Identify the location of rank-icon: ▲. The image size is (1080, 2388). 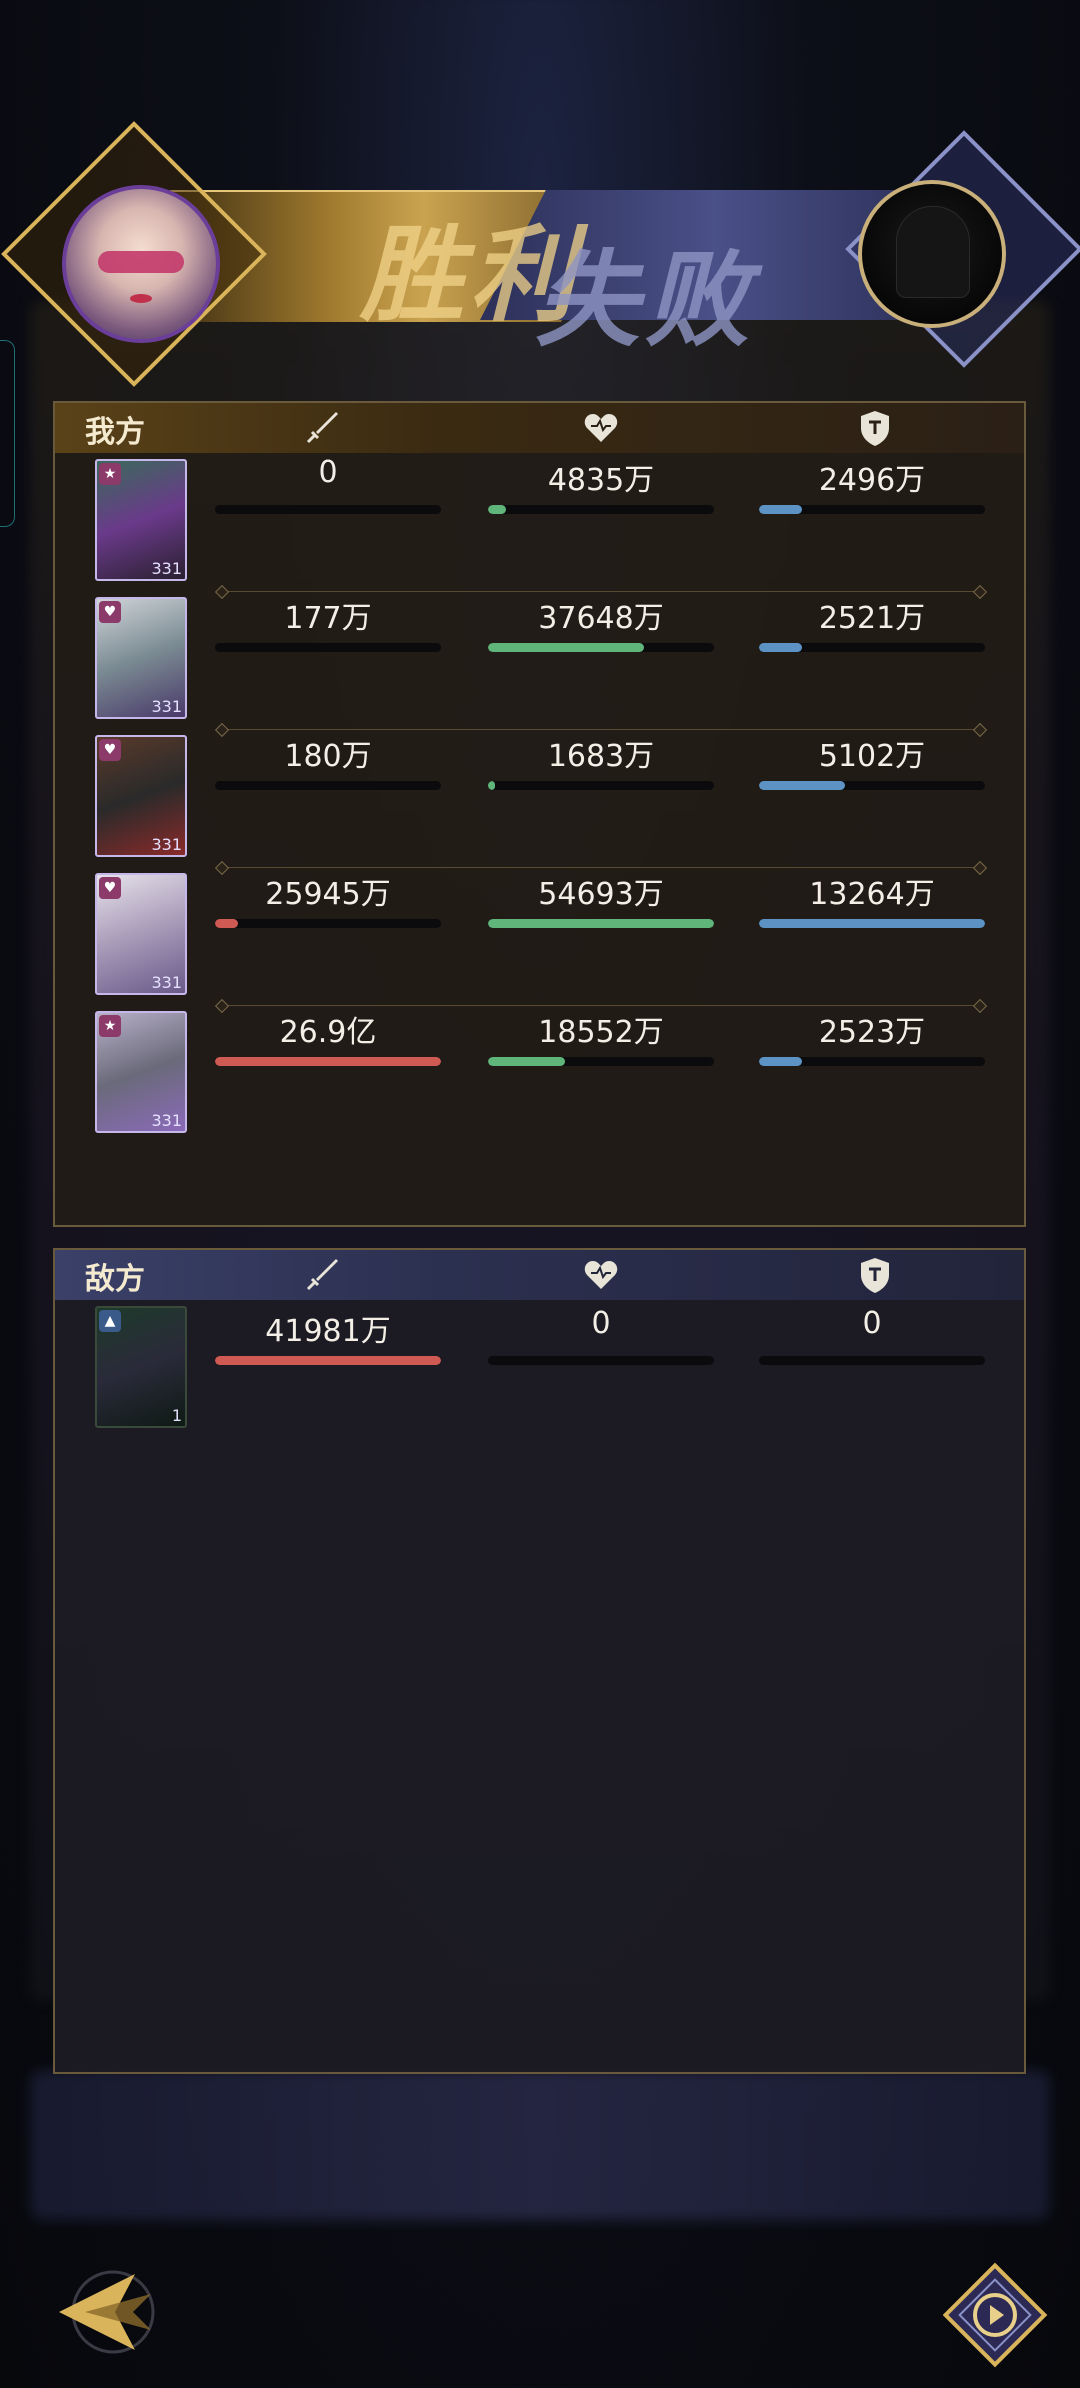
(110, 1321).